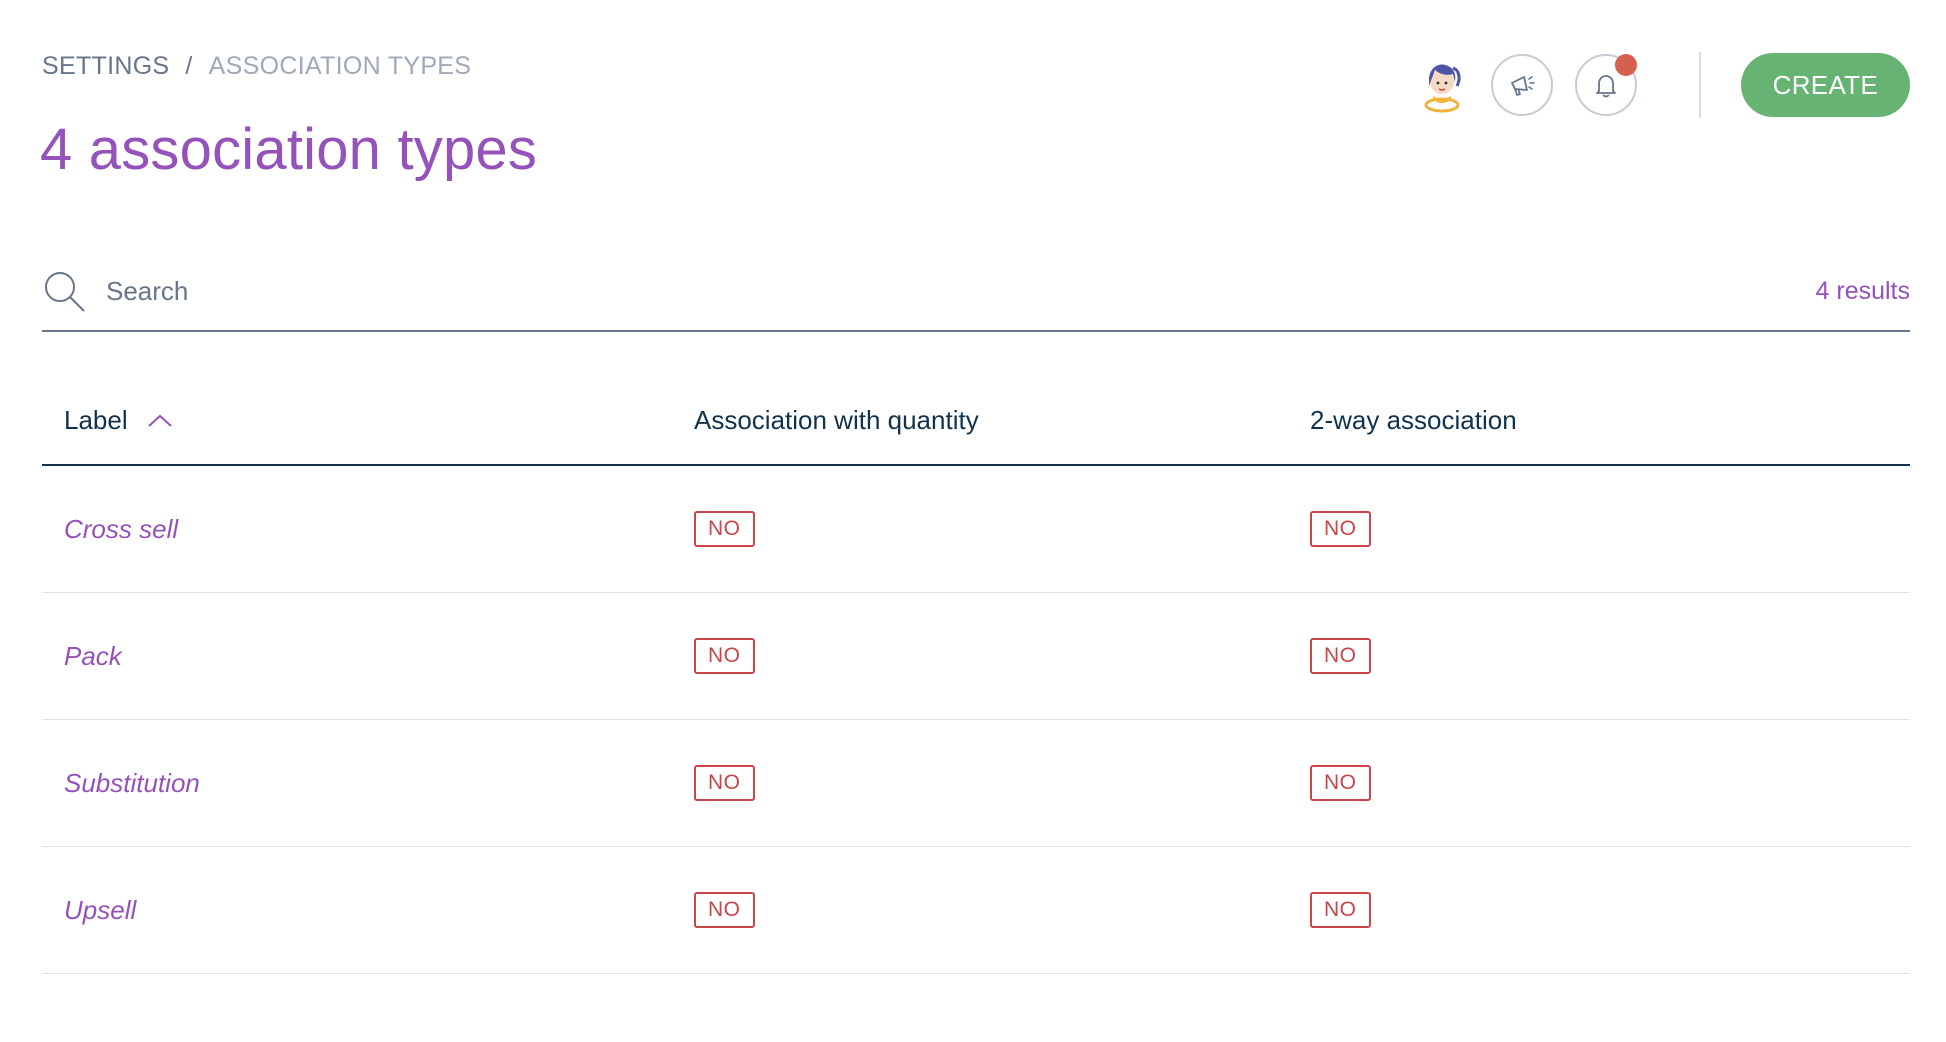 This screenshot has height=1042, width=1946. Describe the element at coordinates (1442, 85) in the screenshot. I see `avatar-illustration` at that location.